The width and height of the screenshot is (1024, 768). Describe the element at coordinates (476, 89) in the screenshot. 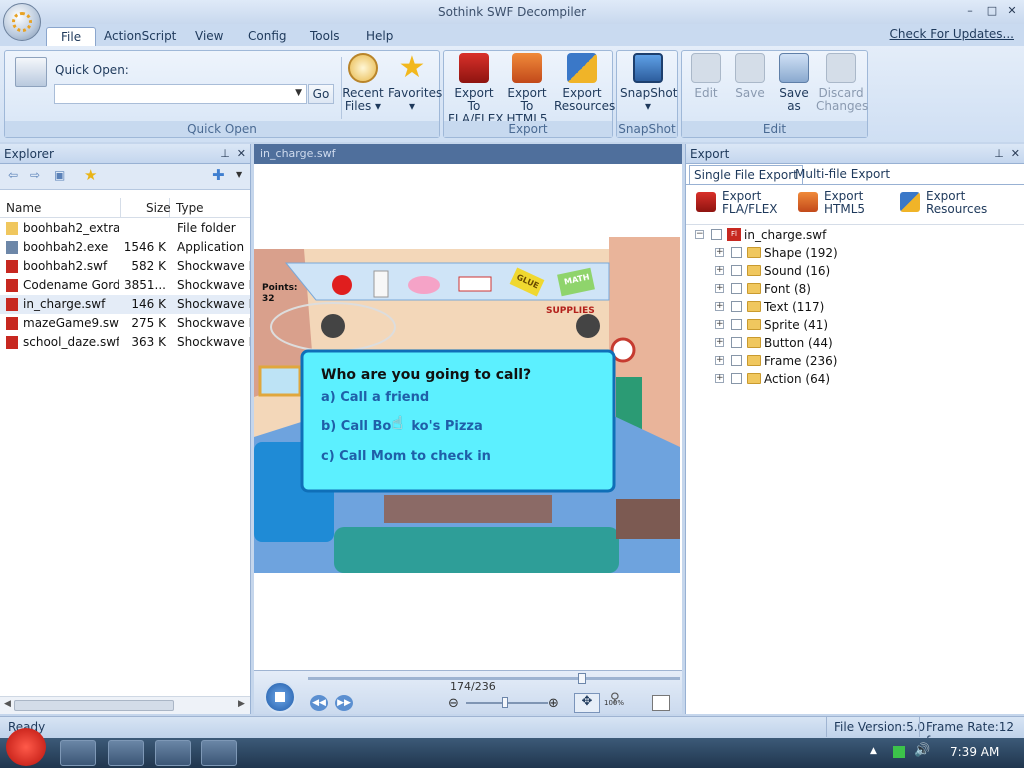

I see `export-fla-button: Export To FLA/FLEX` at that location.